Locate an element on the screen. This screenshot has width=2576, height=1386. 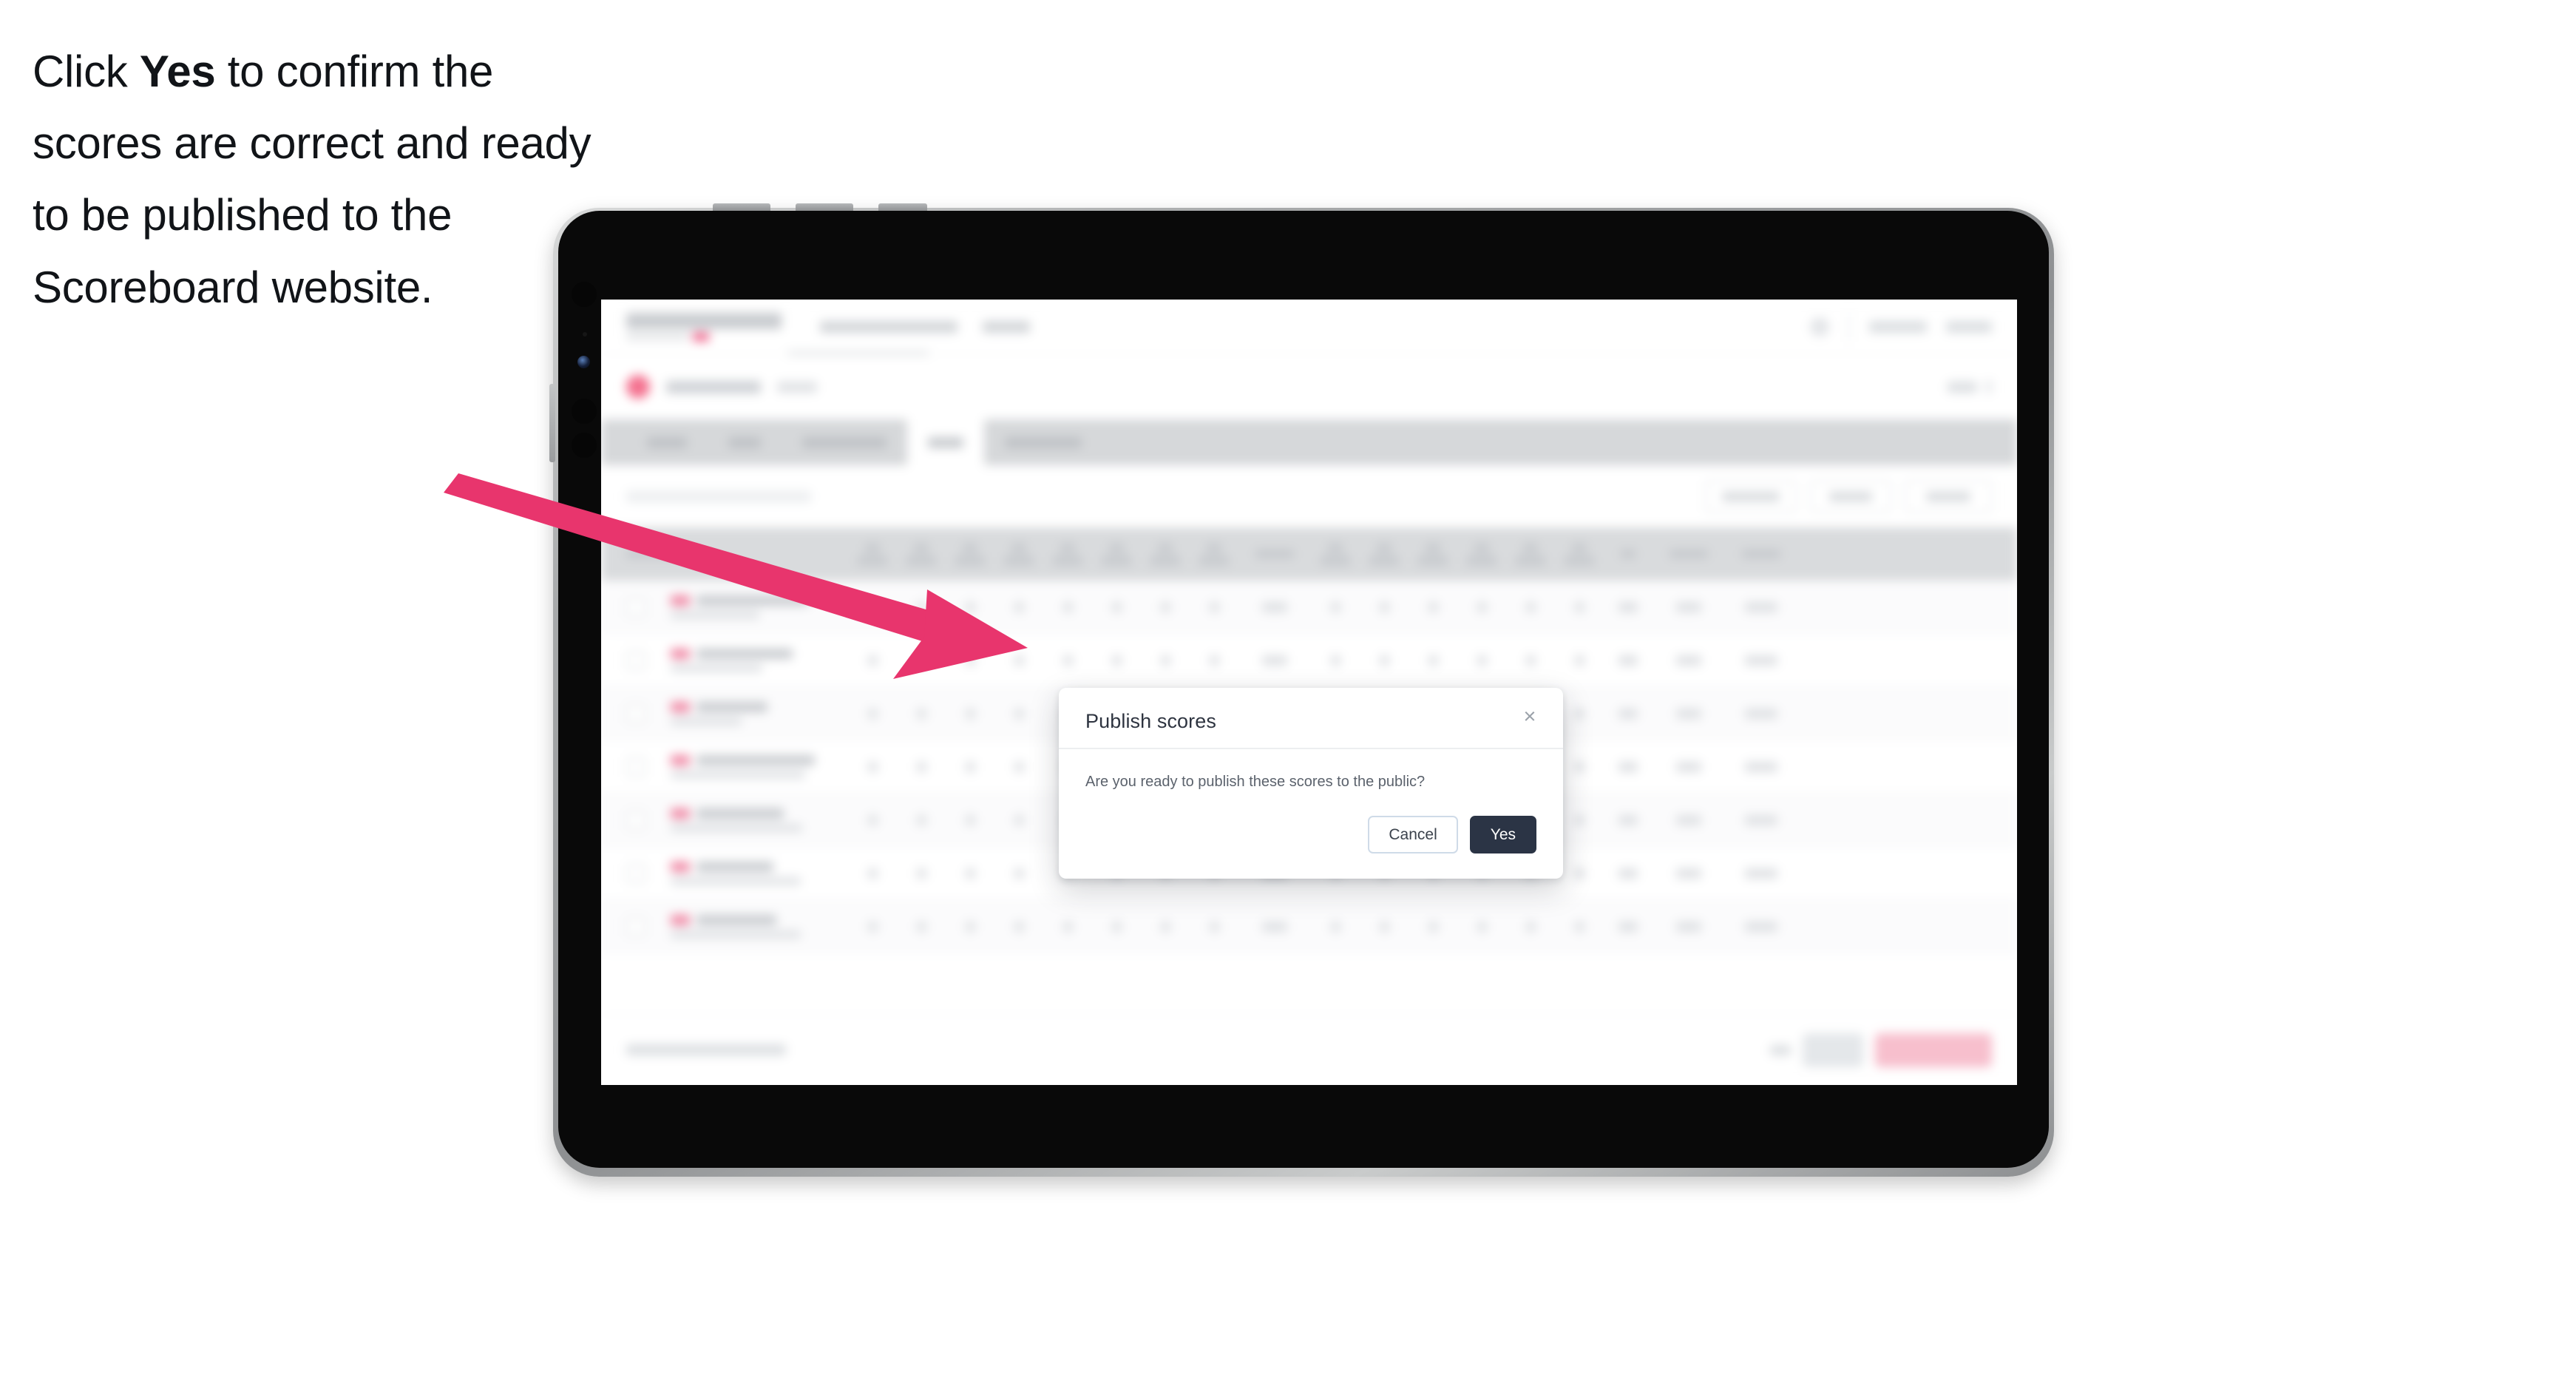
bottom-link is located at coordinates (1780, 1049).